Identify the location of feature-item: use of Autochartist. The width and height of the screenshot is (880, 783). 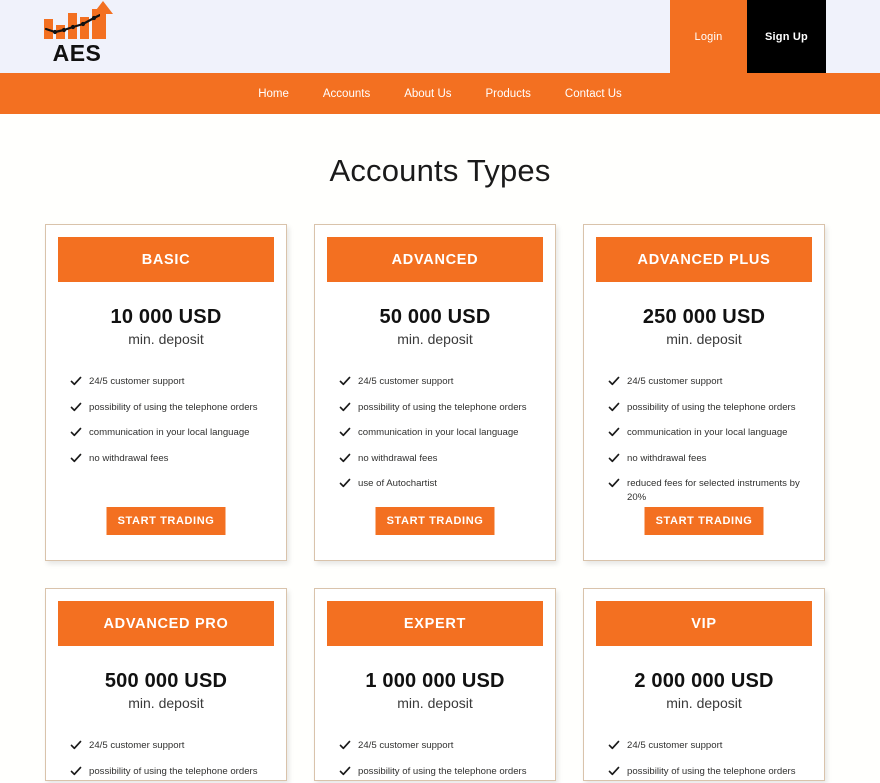
(440, 484).